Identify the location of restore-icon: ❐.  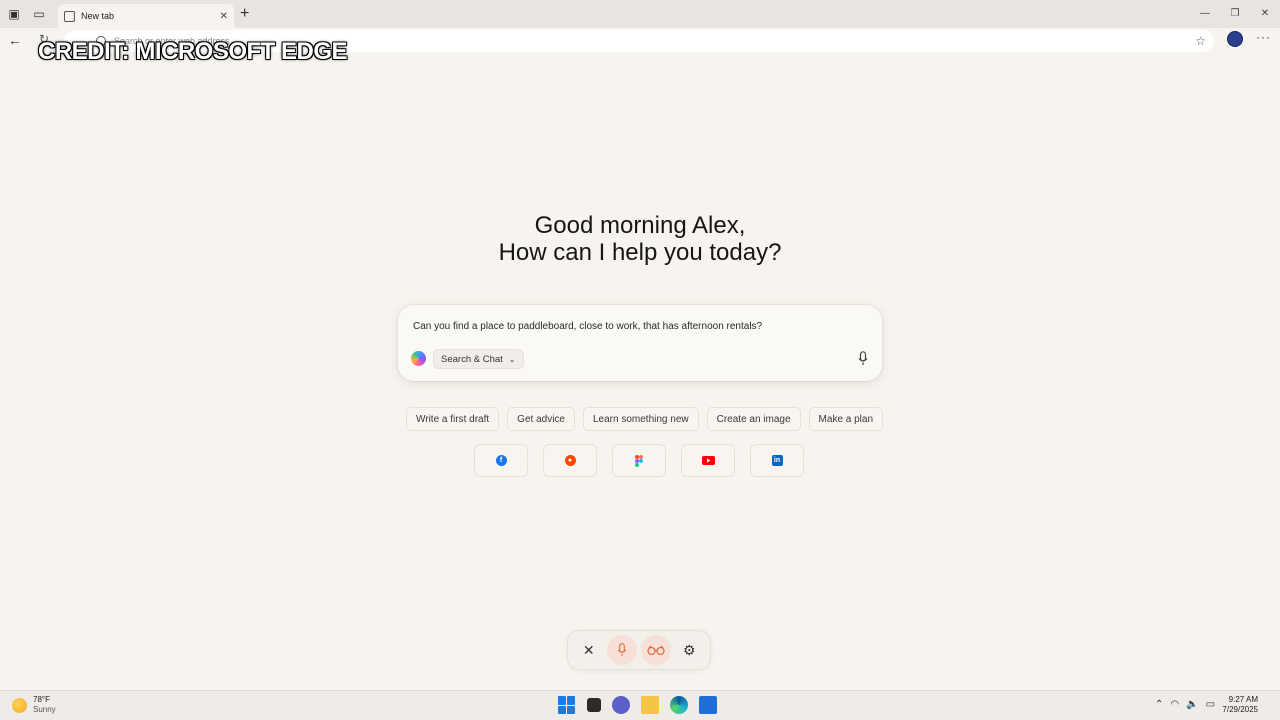
(1235, 14).